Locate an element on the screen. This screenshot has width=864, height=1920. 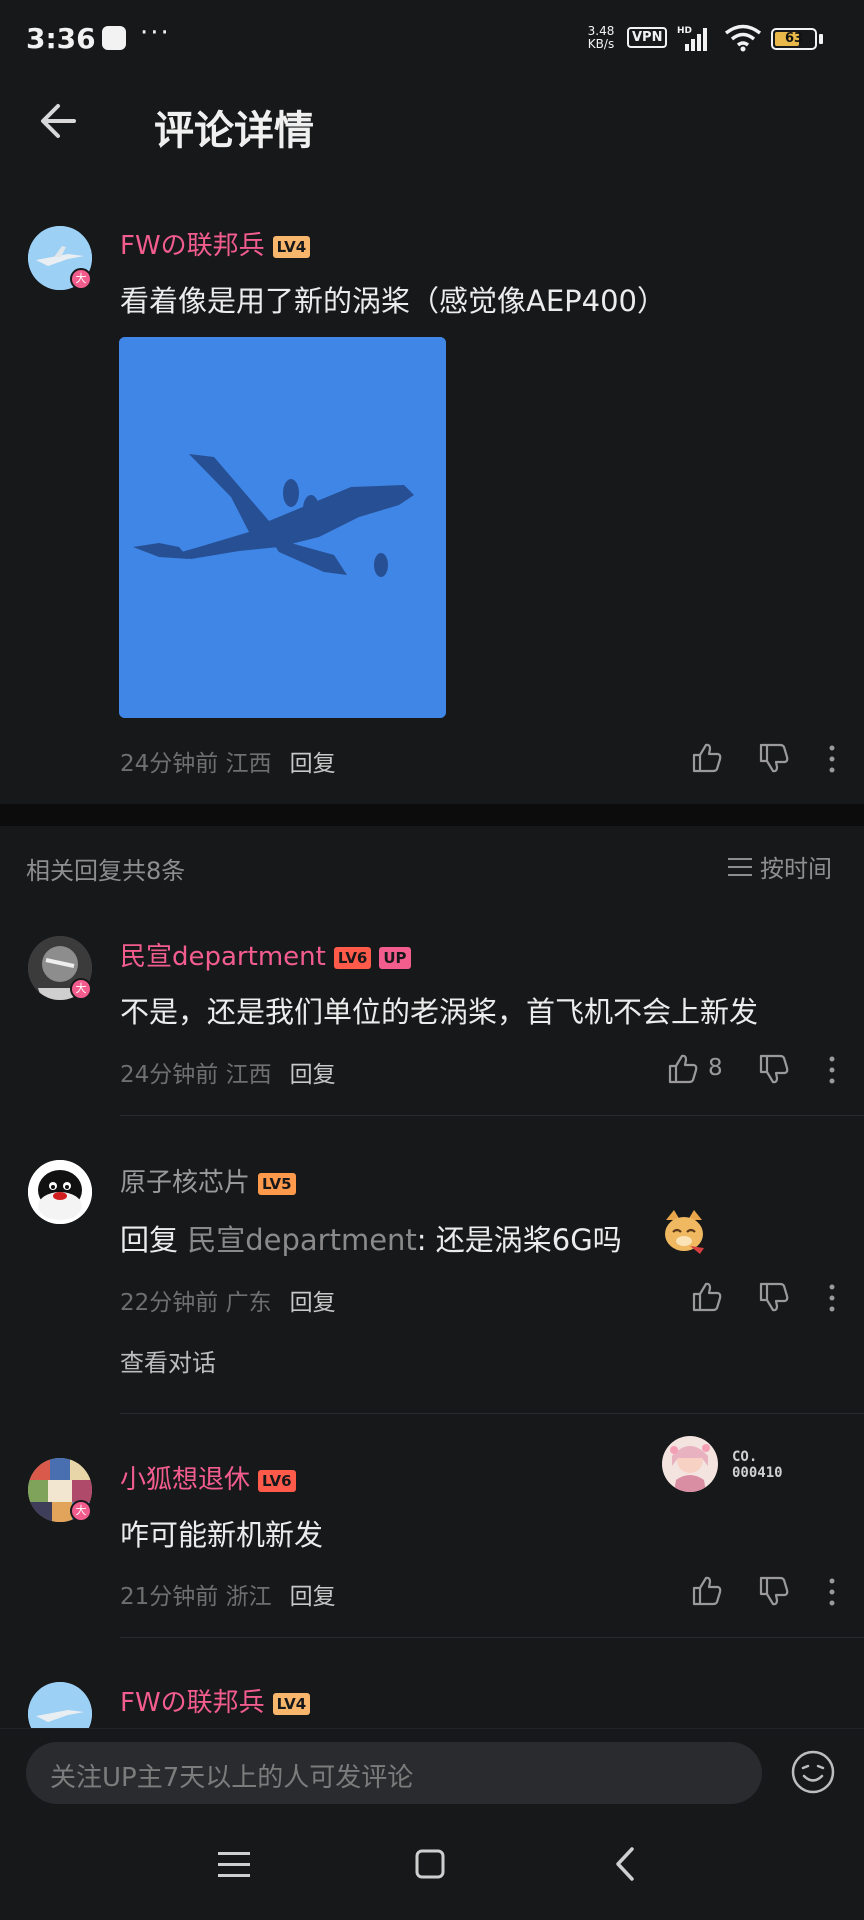
reply-location: 广东 is located at coordinates (248, 1303).